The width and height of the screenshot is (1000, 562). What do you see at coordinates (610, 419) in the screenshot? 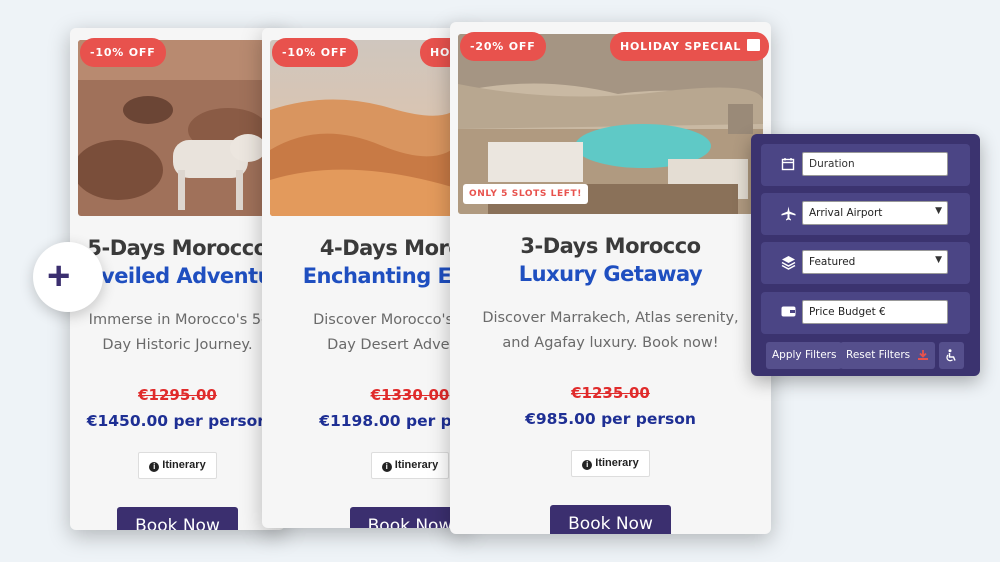
I see `new-price: €985.00 per person` at bounding box center [610, 419].